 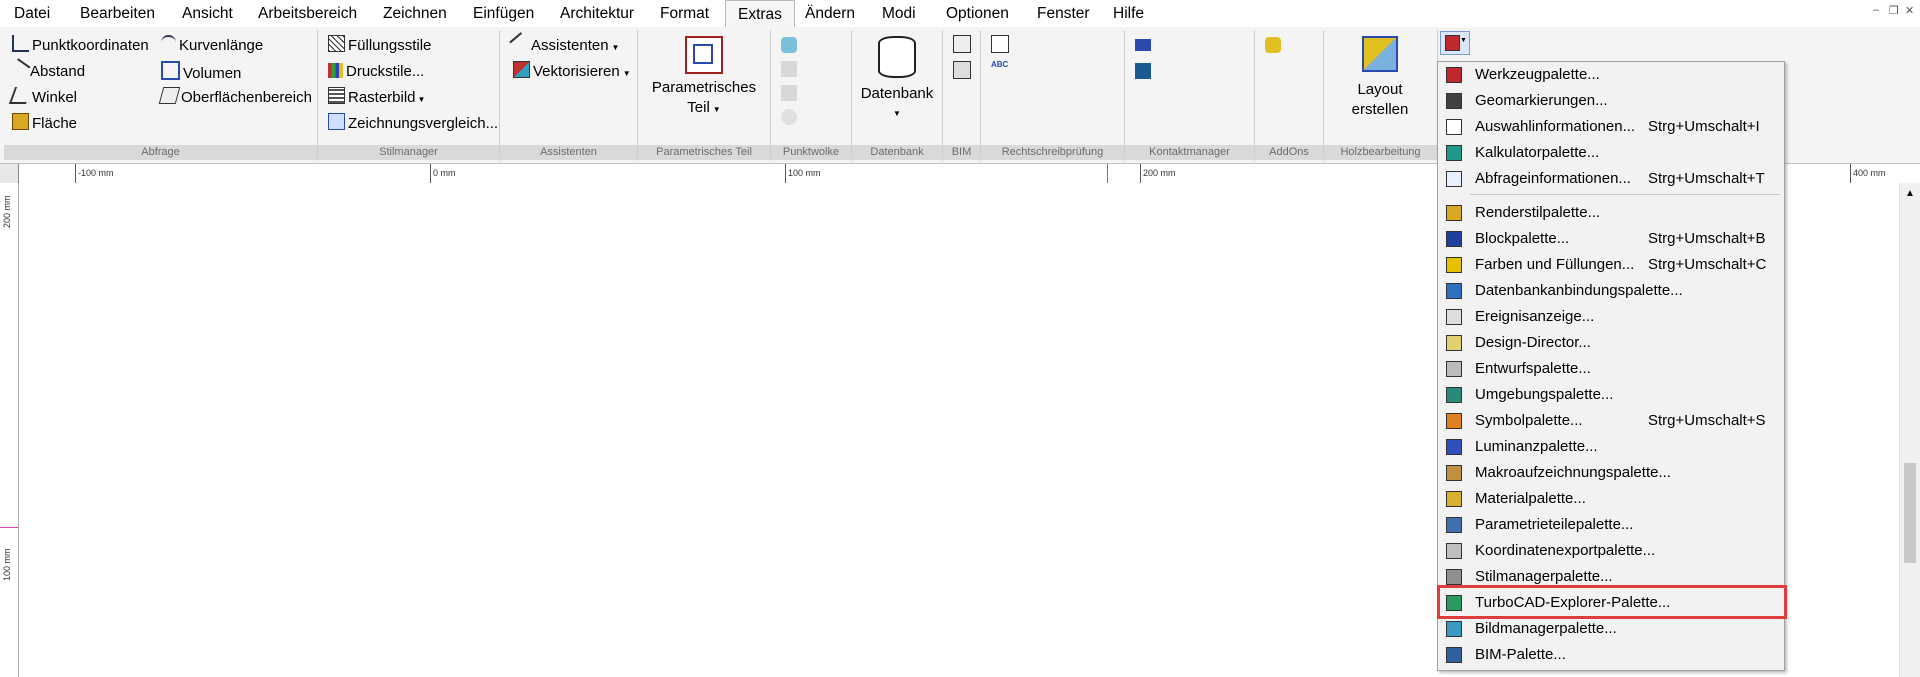 I want to click on ruler-label: 0 mm, so click(x=444, y=173).